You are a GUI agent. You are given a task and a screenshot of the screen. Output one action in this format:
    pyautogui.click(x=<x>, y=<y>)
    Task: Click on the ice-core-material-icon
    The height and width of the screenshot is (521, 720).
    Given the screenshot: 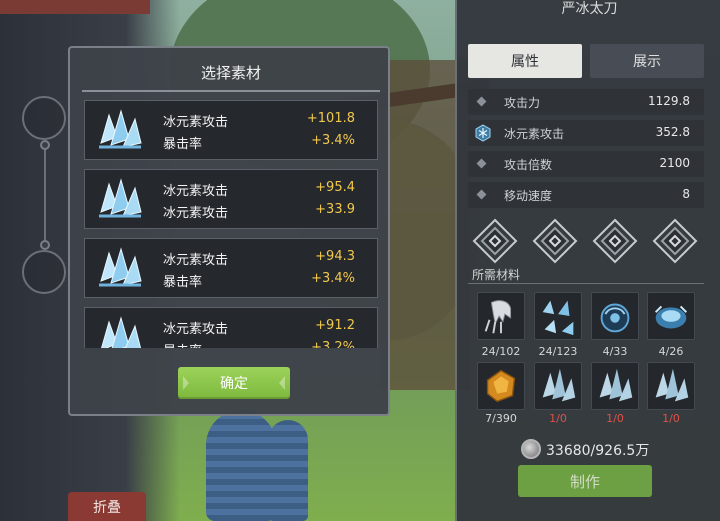 What is the action you would take?
    pyautogui.click(x=671, y=317)
    